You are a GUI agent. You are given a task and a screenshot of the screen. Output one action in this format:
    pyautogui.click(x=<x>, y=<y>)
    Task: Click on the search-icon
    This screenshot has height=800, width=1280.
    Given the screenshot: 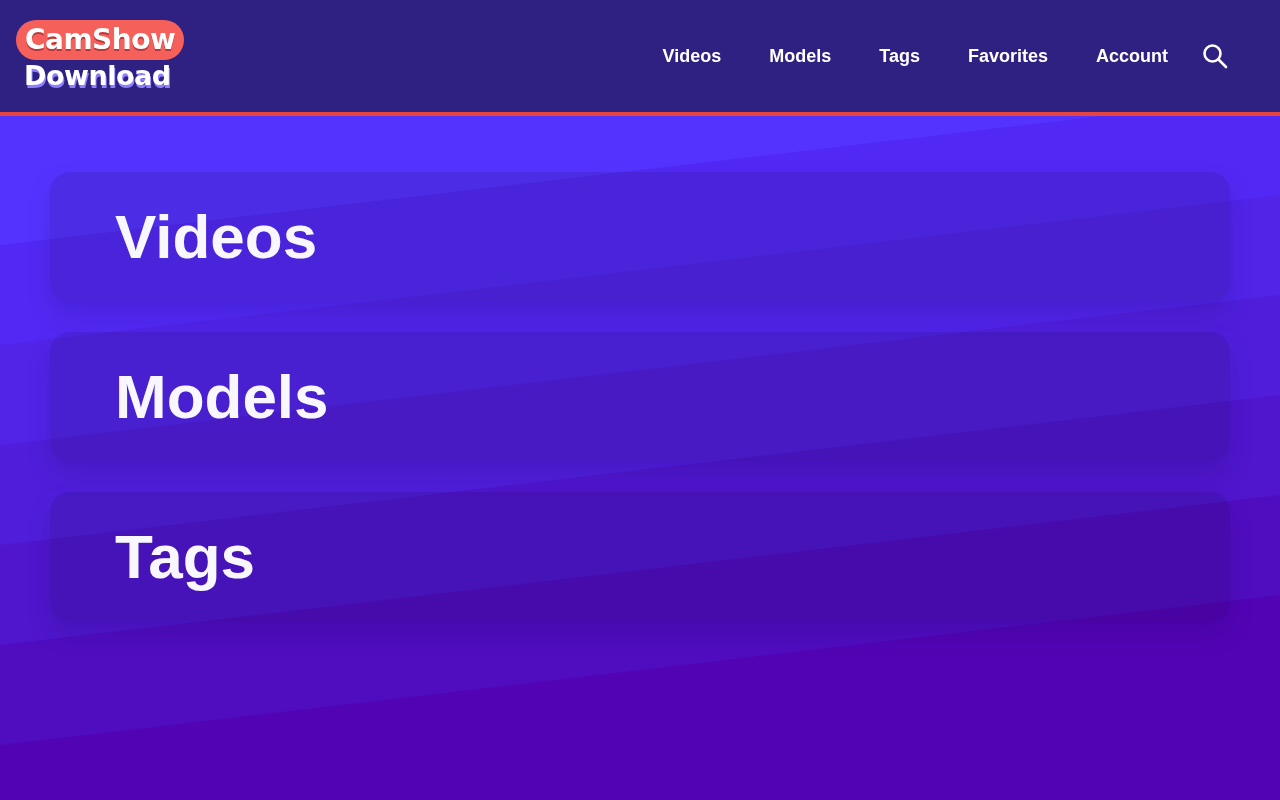 What is the action you would take?
    pyautogui.click(x=1215, y=56)
    